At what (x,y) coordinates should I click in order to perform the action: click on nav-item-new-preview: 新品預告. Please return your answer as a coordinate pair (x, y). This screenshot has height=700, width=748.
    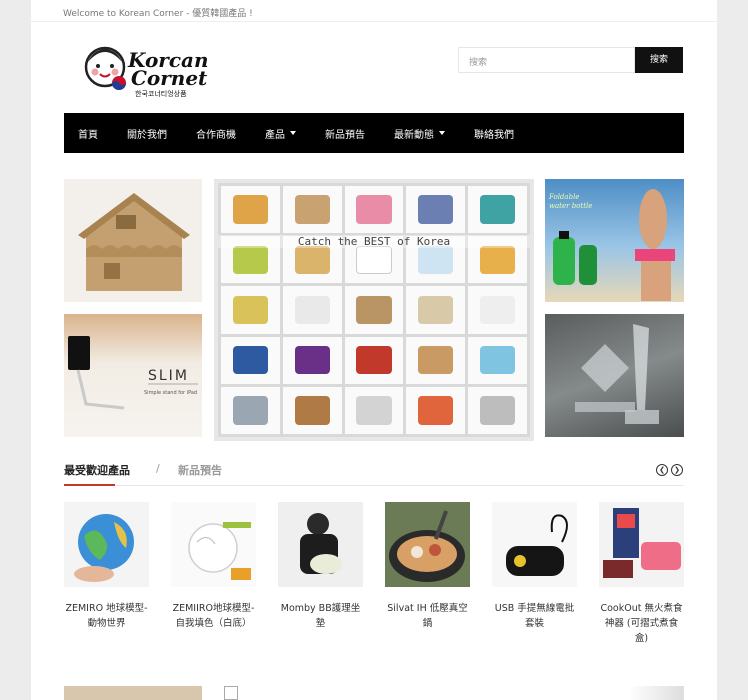
    Looking at the image, I should click on (345, 133).